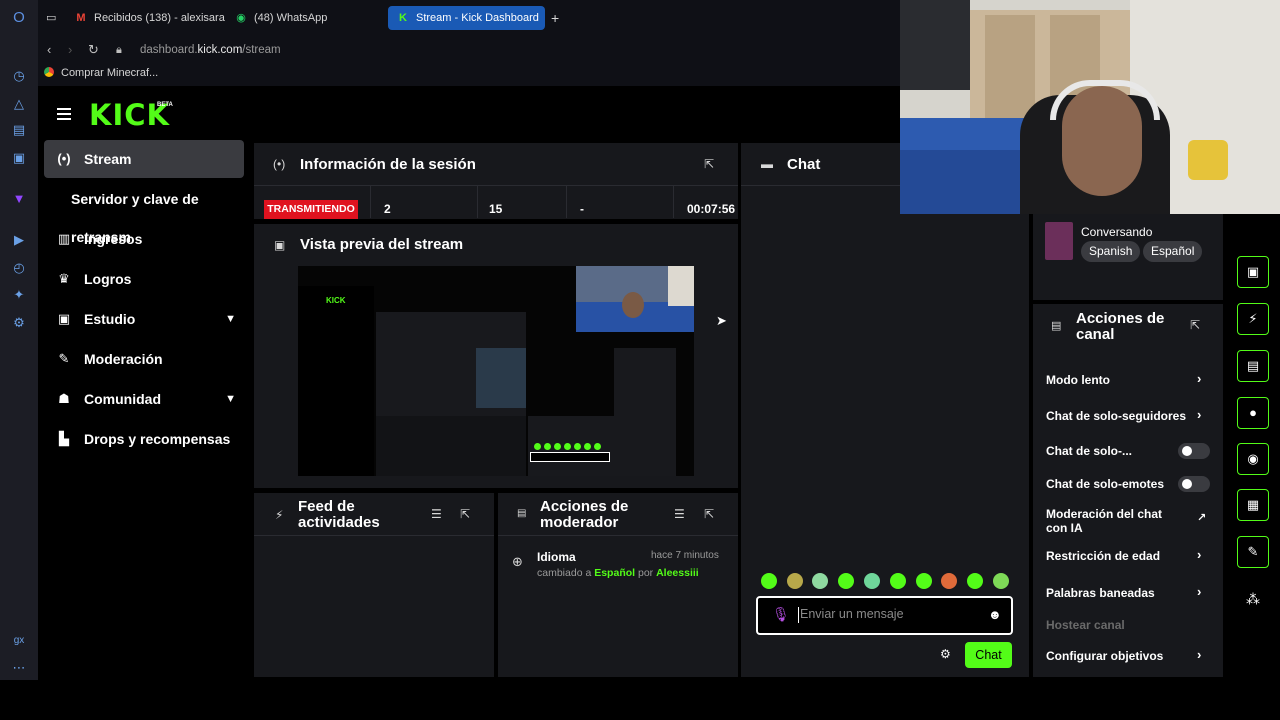  What do you see at coordinates (144, 359) in the screenshot?
I see `sidebar-item-moderacion: ✎ Moderación` at bounding box center [144, 359].